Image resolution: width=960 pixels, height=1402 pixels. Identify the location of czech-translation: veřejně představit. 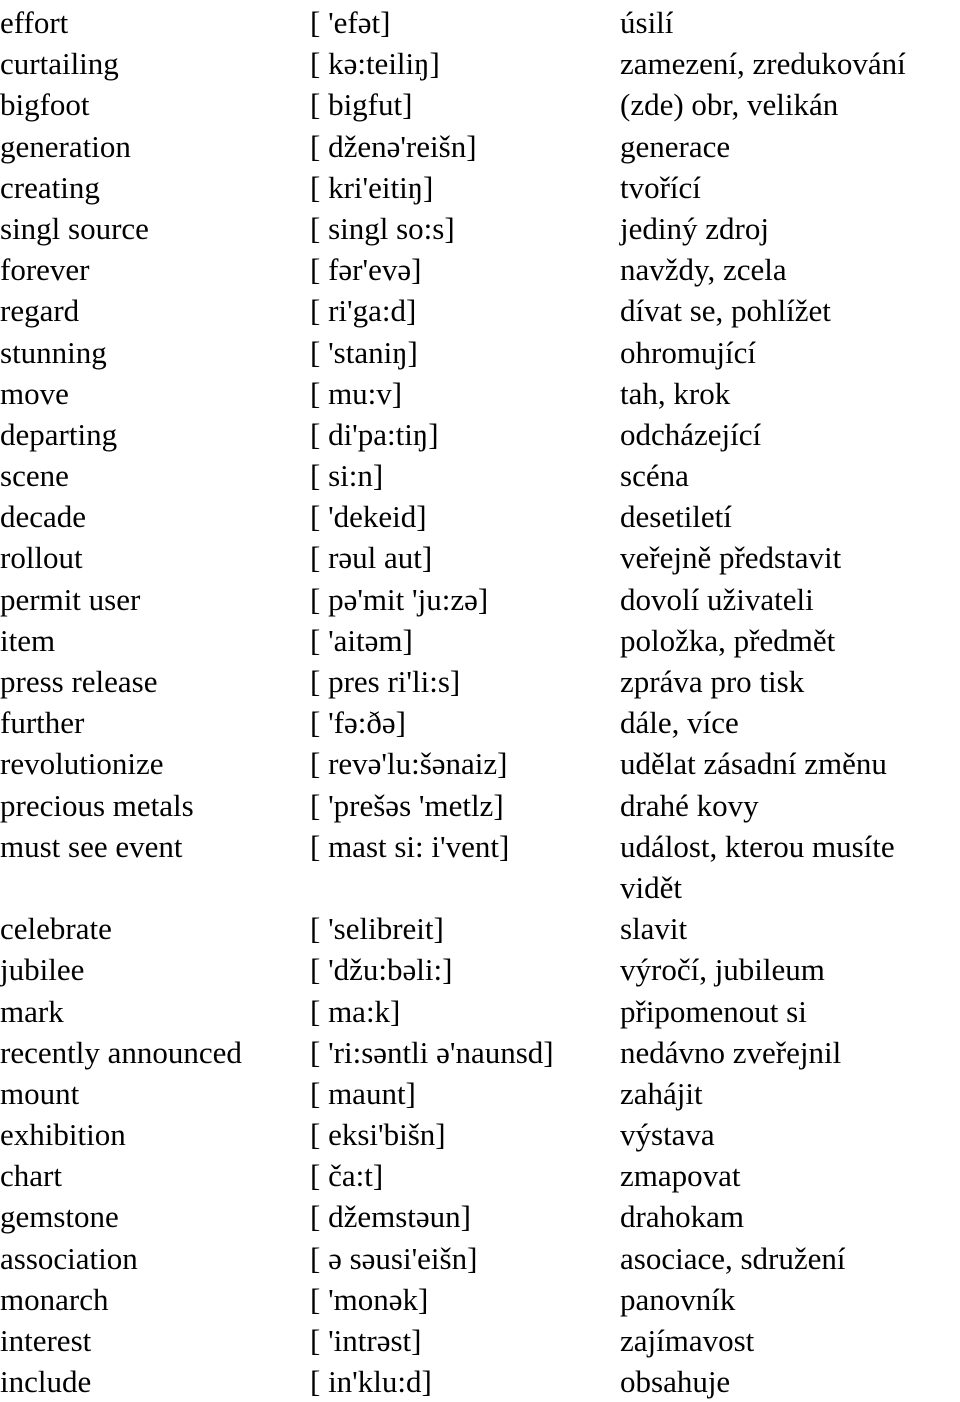
(731, 558).